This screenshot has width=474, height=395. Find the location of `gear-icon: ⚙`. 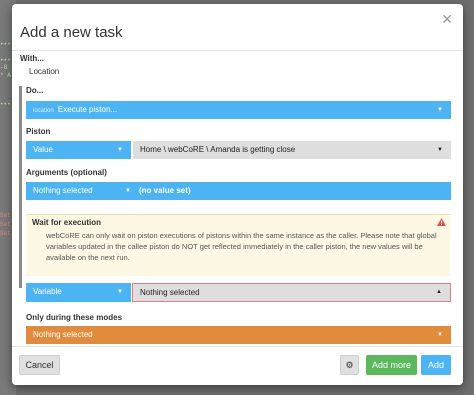

gear-icon: ⚙ is located at coordinates (349, 365).